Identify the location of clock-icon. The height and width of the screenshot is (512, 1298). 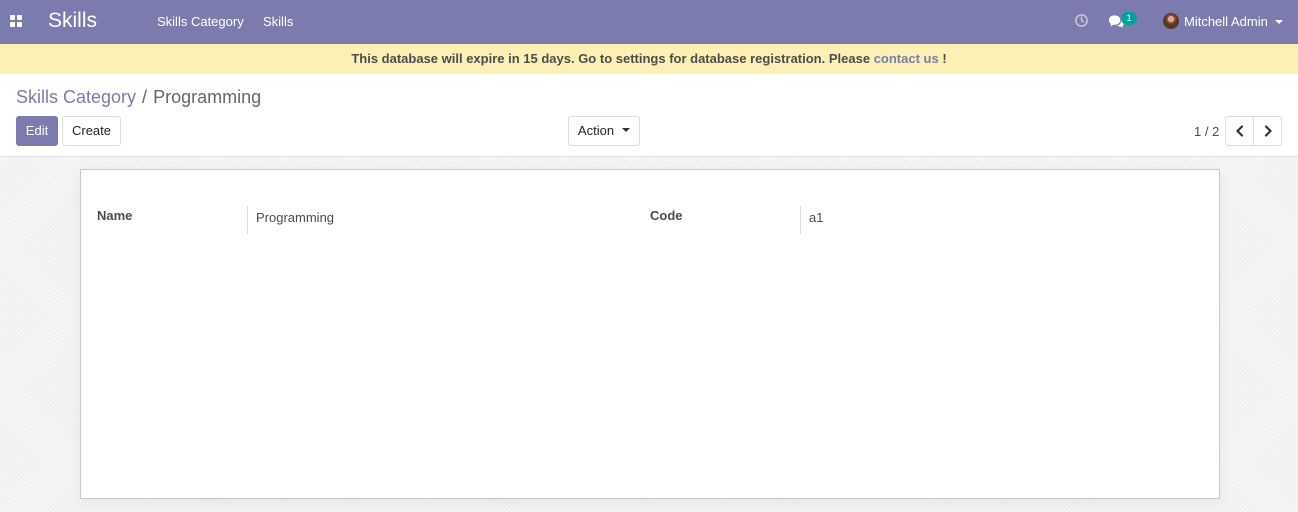
(1081, 20).